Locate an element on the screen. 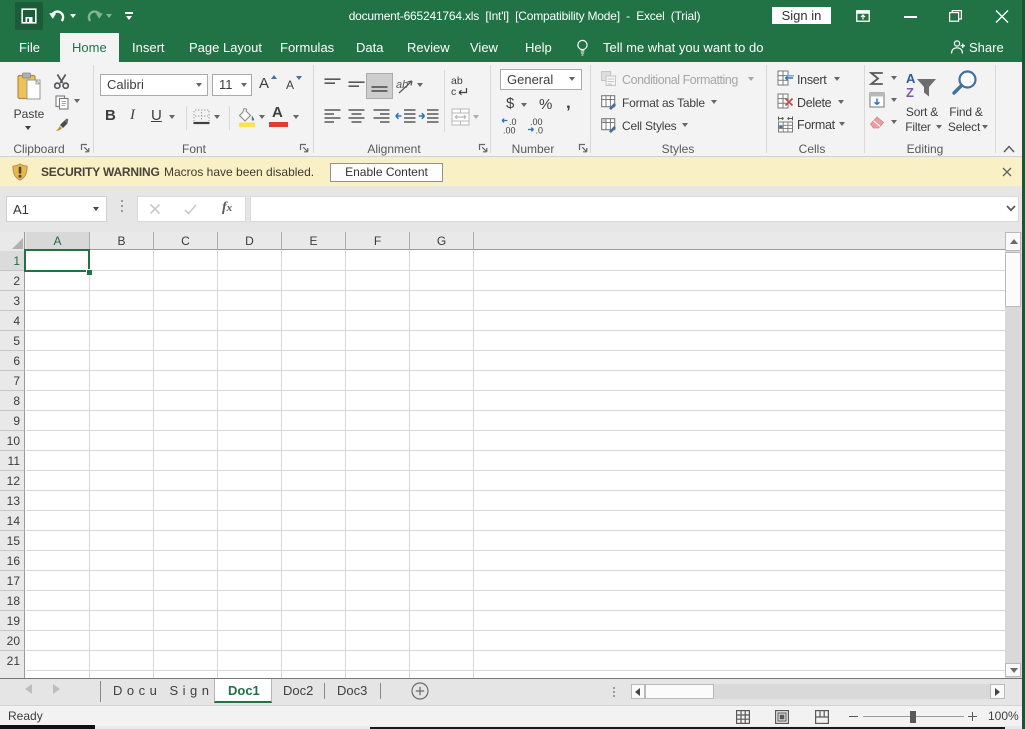 The image size is (1025, 729). svg-text: .0 is located at coordinates (540, 130).